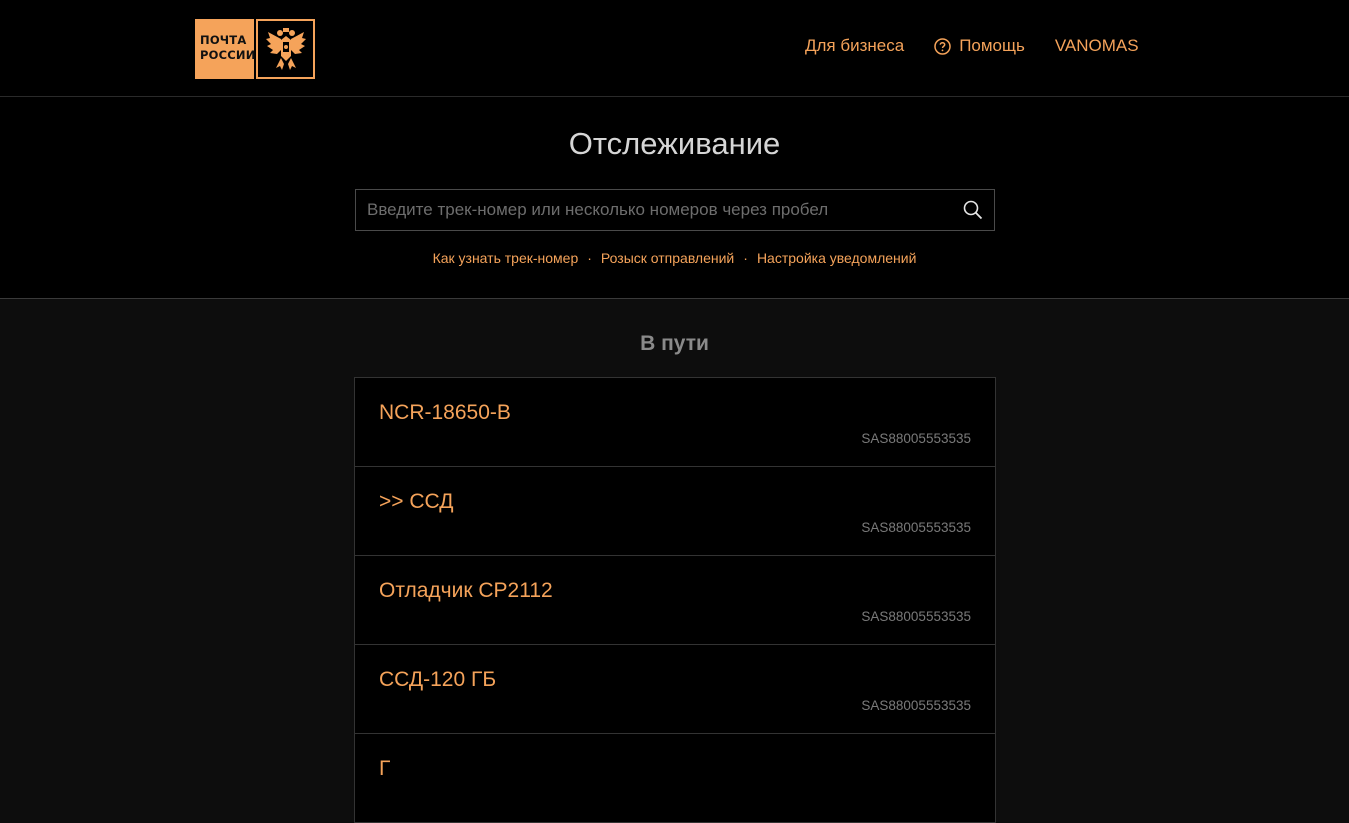 This screenshot has height=823, width=1349. I want to click on shipment-card: NCR-18650-B SAS88005553535, so click(675, 422).